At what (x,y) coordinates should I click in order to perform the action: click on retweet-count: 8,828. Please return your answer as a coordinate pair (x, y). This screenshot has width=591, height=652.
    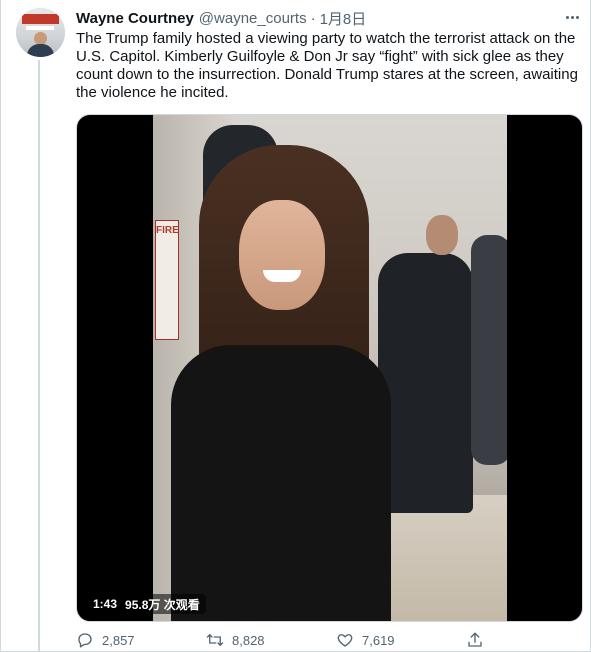
    Looking at the image, I should click on (248, 640).